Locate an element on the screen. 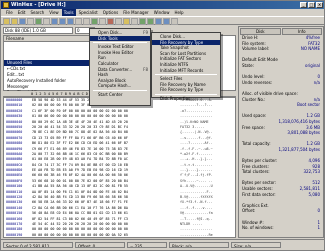 Image resolution: width=325 pixels, height=251 pixels. last-sector-icon is located at coordinates (166, 21).